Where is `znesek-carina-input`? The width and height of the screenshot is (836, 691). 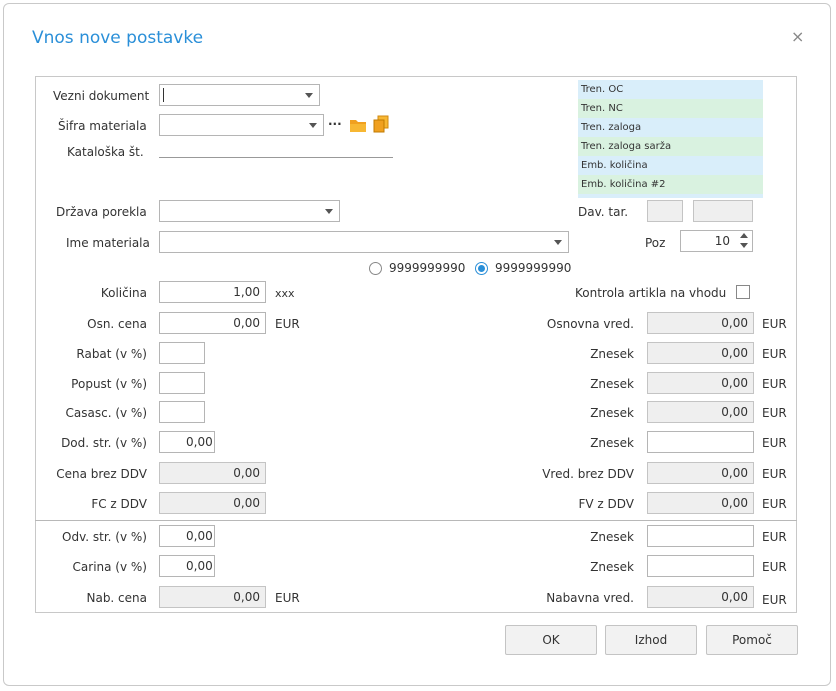
znesek-carina-input is located at coordinates (700, 566).